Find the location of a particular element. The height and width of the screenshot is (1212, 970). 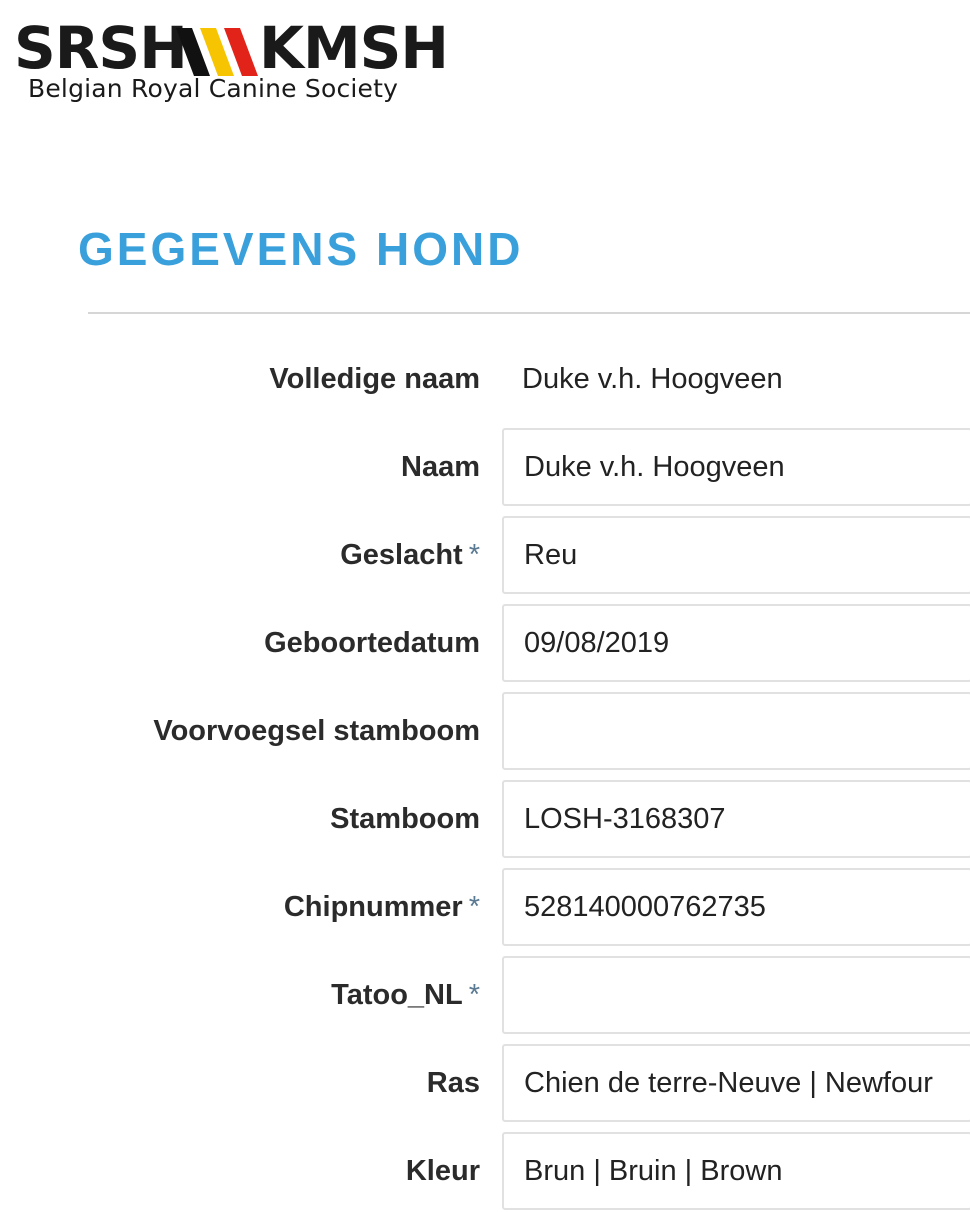

field-input: 09/08/2019 is located at coordinates (736, 643).